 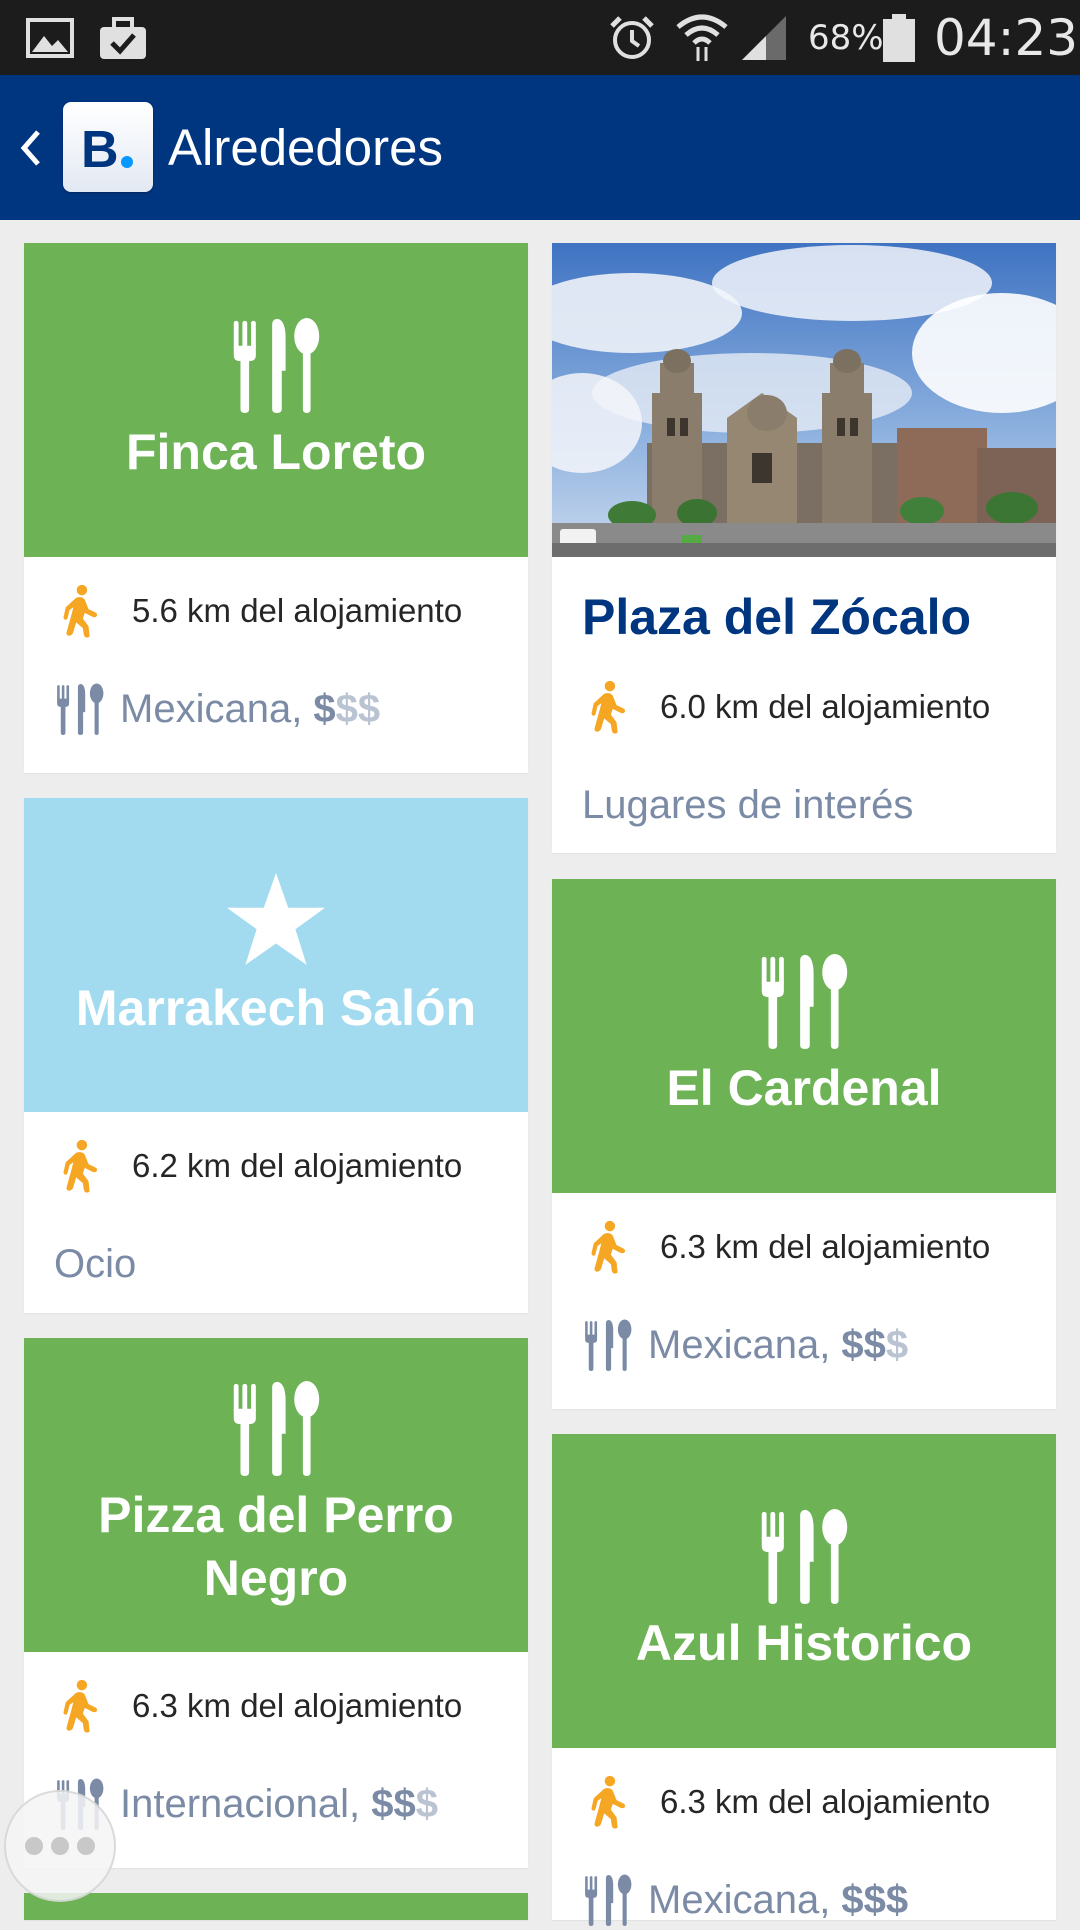 I want to click on floating-menu-button, so click(x=60, y=1846).